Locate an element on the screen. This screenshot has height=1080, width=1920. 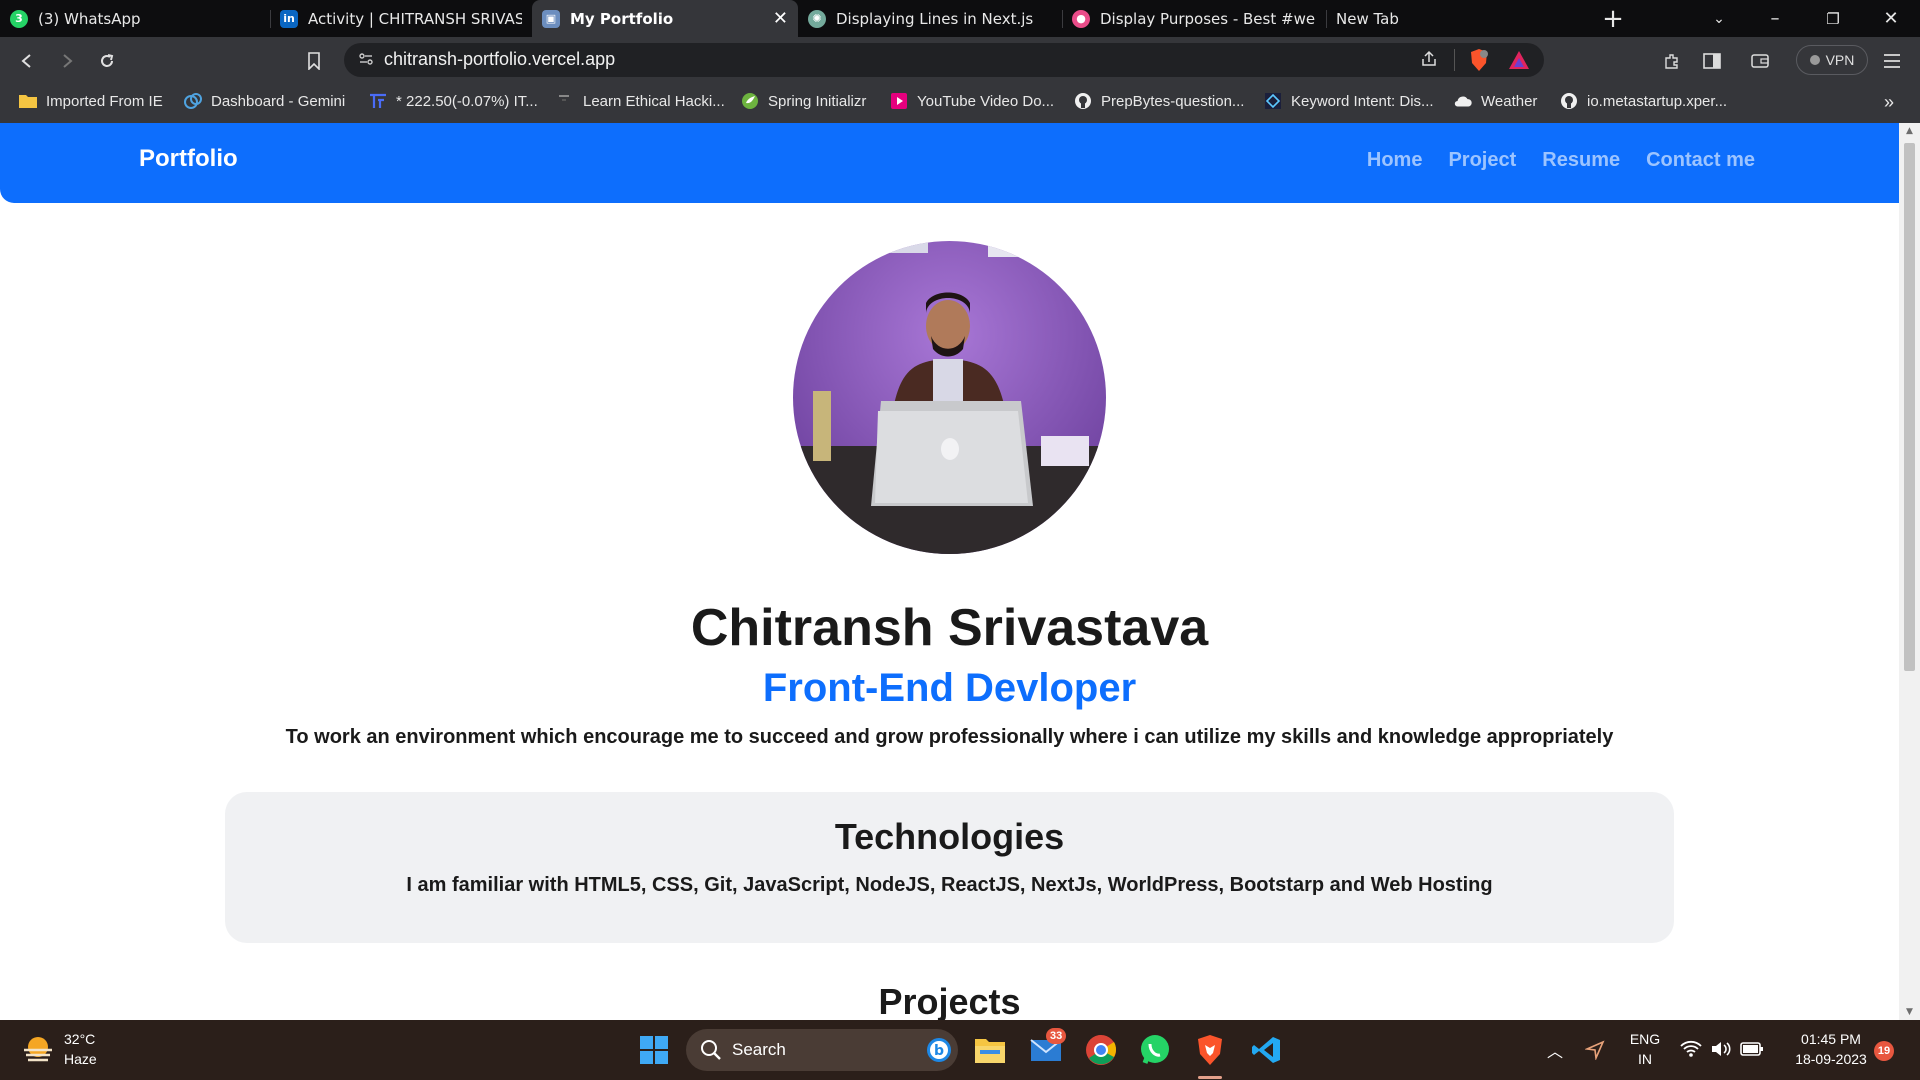
show-hidden-icons-chevron-icon: ︿ is located at coordinates (1555, 1050).